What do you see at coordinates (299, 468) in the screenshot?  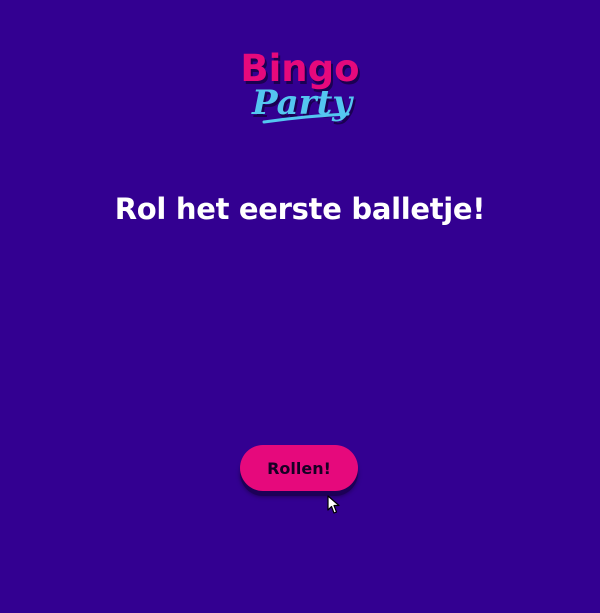 I see `roll-button: Rollen!` at bounding box center [299, 468].